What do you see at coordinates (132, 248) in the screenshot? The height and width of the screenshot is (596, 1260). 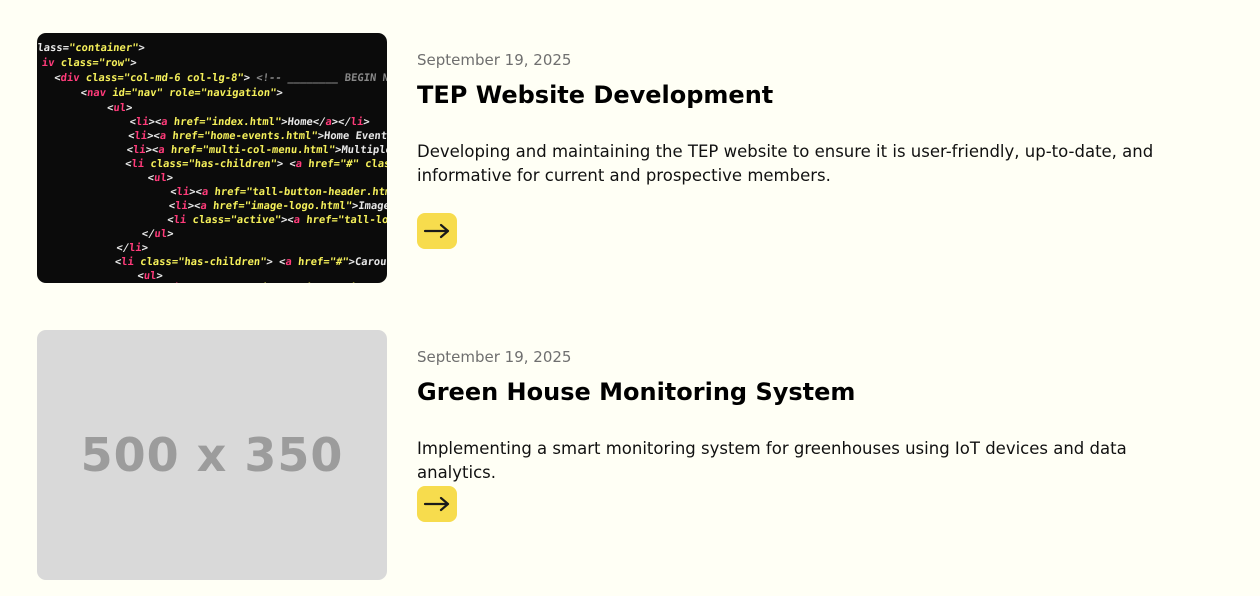 I see `svg-text: </li>` at bounding box center [132, 248].